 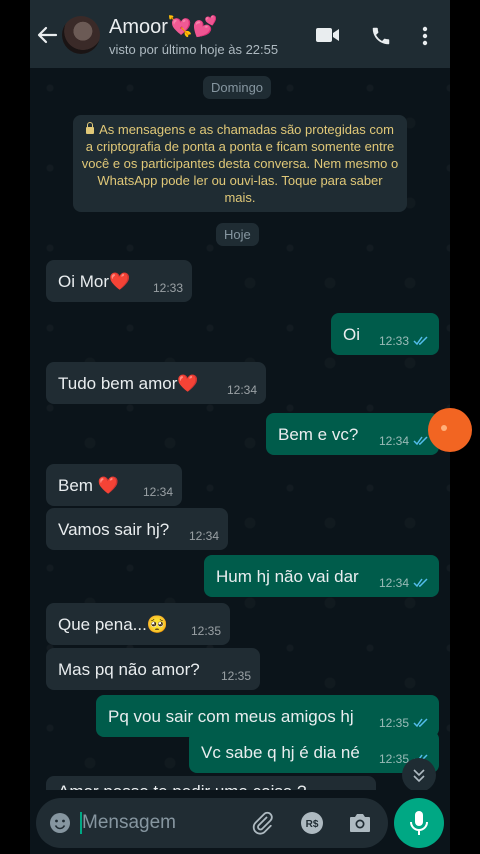 What do you see at coordinates (444, 428) in the screenshot?
I see `floating-bubble-dot` at bounding box center [444, 428].